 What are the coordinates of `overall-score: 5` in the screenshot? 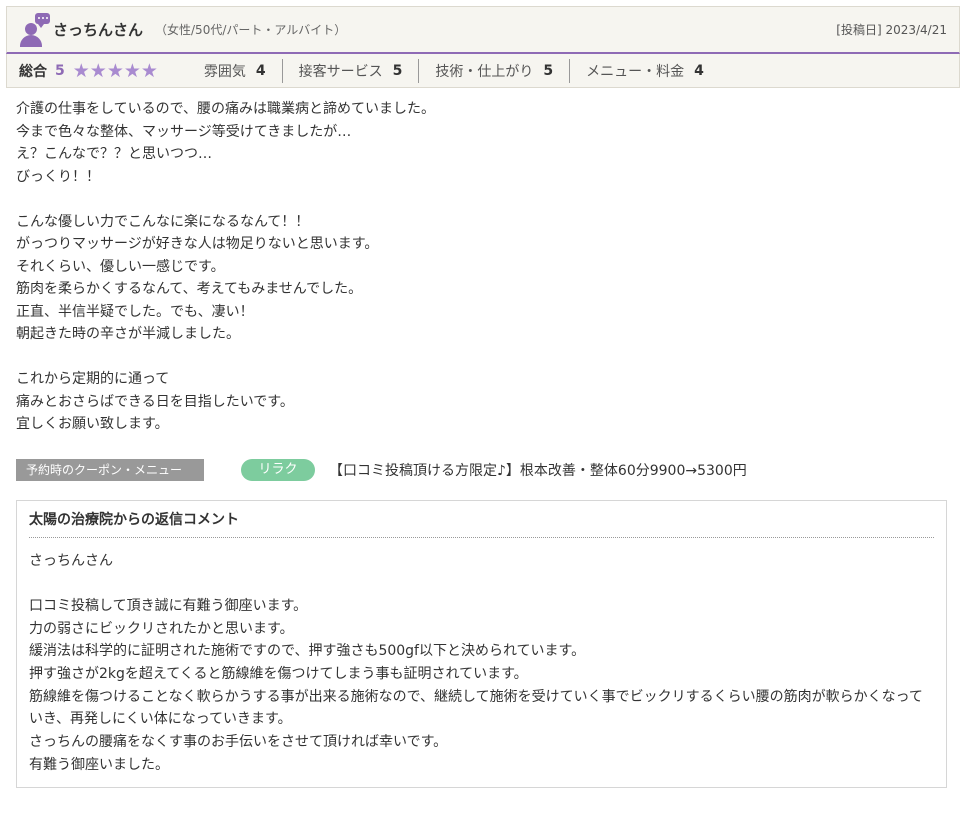 It's located at (60, 70).